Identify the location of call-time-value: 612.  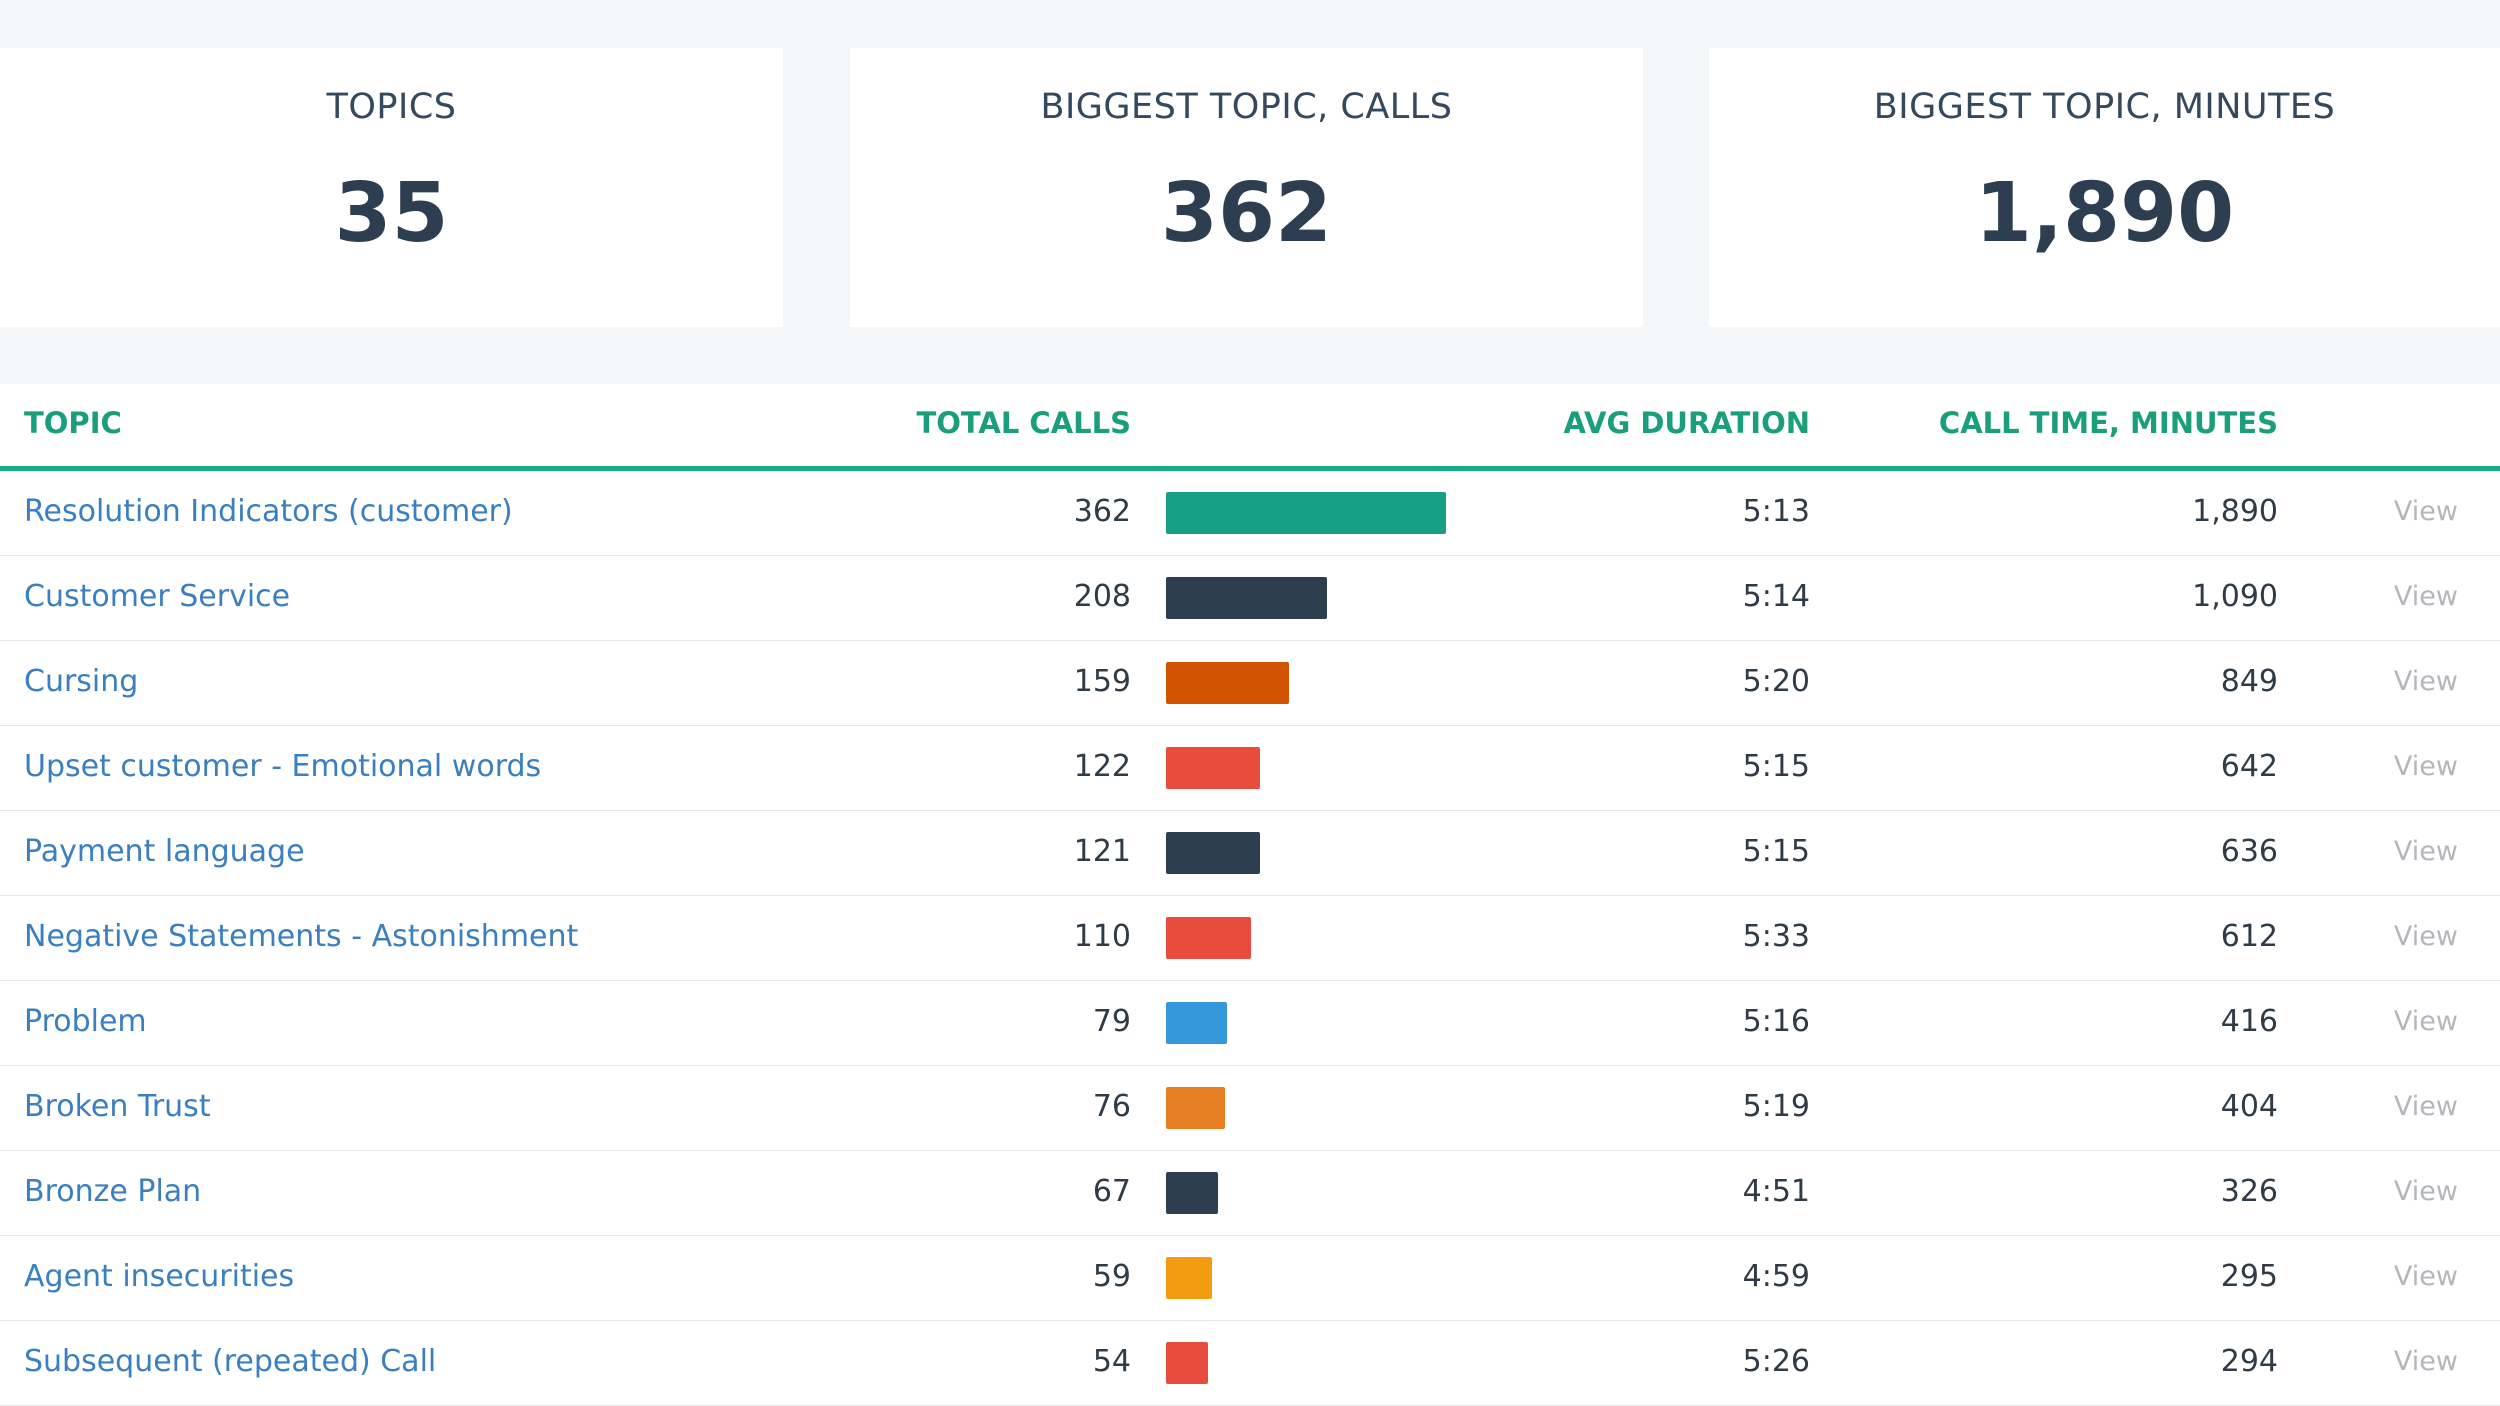
(2249, 936).